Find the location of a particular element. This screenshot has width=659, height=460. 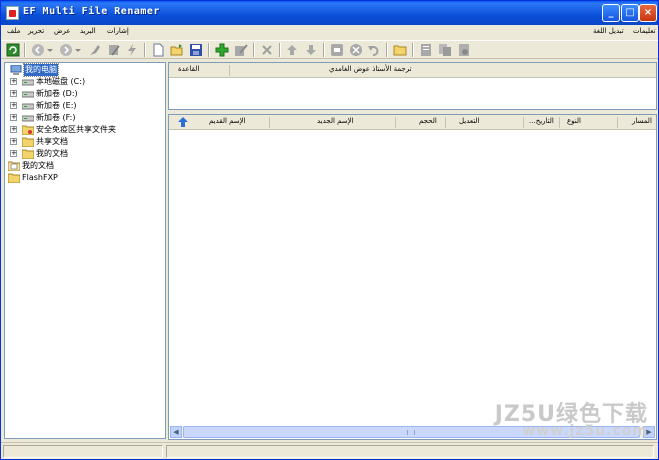

move-up-icon is located at coordinates (292, 50).